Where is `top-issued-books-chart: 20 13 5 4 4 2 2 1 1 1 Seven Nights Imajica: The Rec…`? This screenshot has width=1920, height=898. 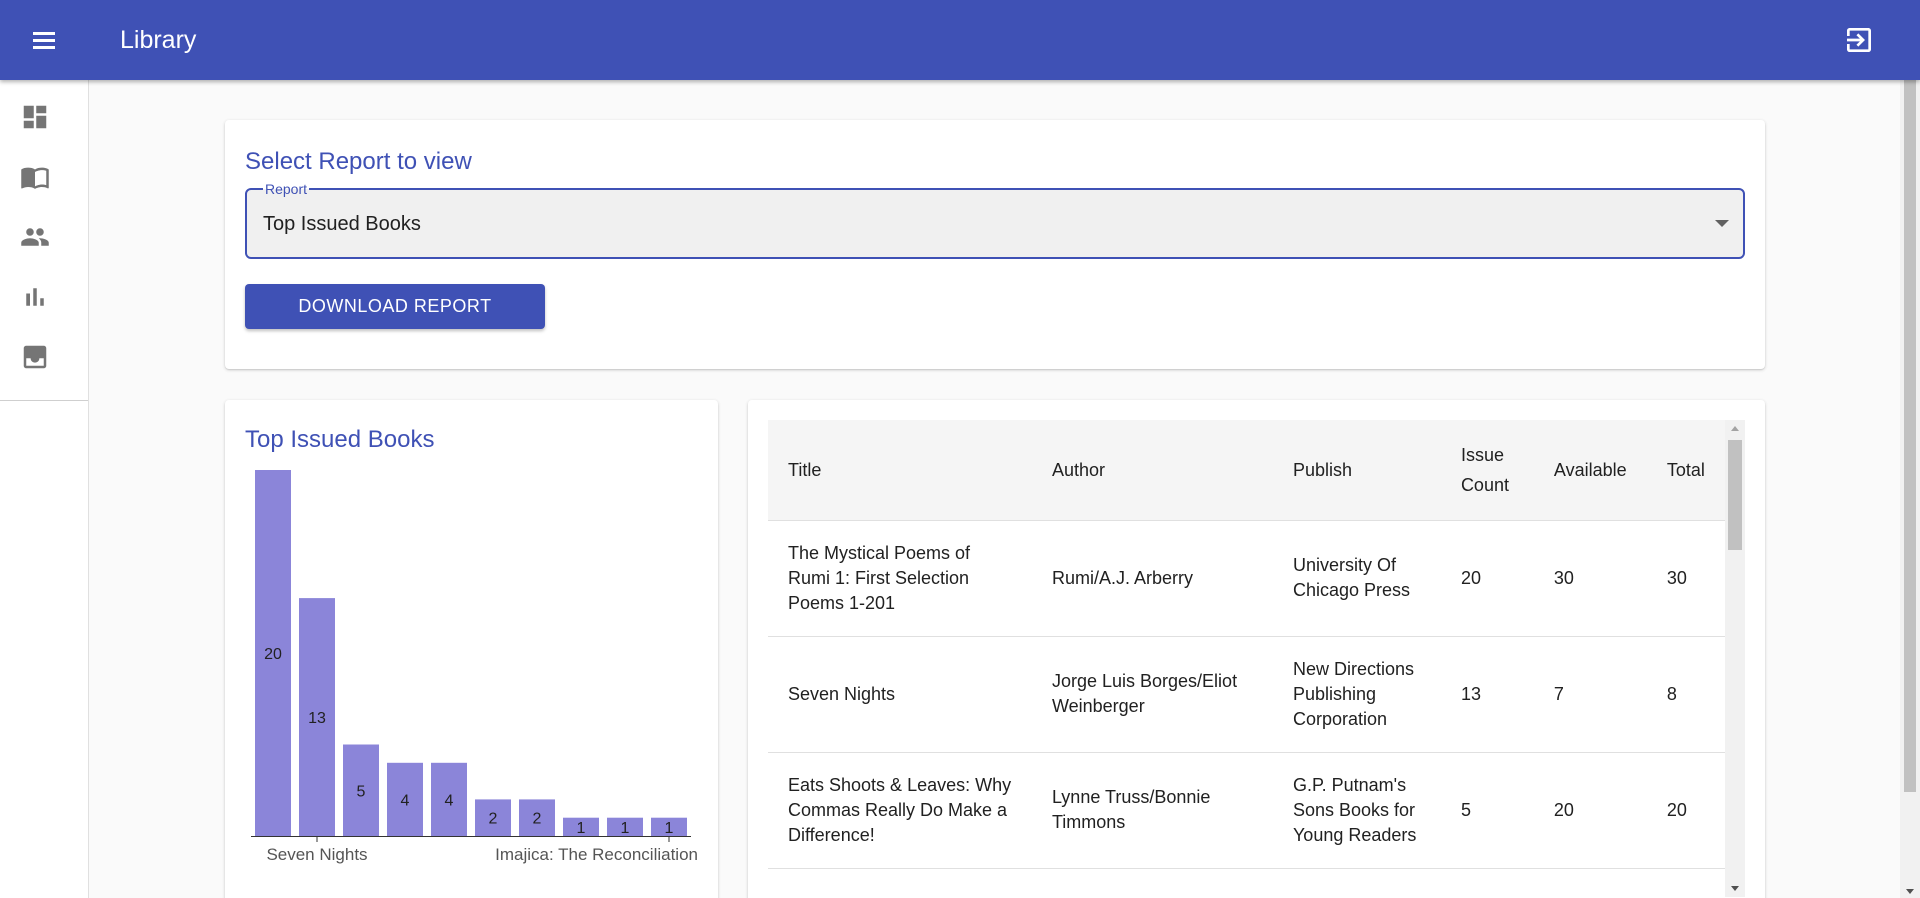 top-issued-books-chart: 20 13 5 4 4 2 2 1 1 1 Seven Nights Imajica: The Rec… is located at coordinates (474, 667).